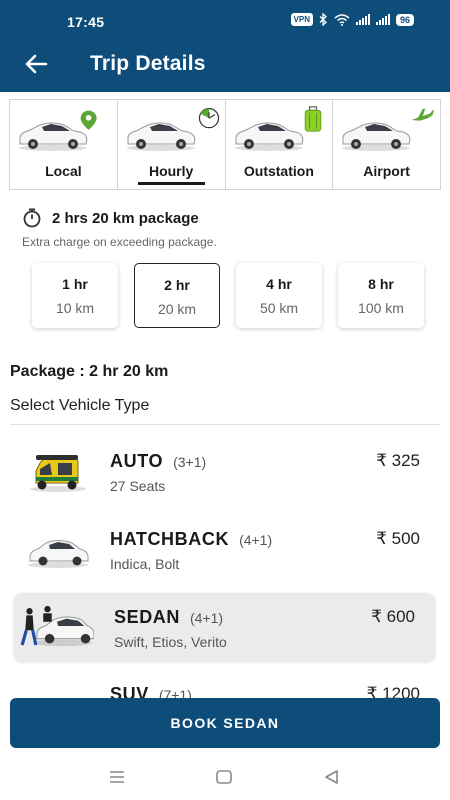 The image size is (450, 800). Describe the element at coordinates (138, 486) in the screenshot. I see `vehicle-models: 27 Seats` at that location.